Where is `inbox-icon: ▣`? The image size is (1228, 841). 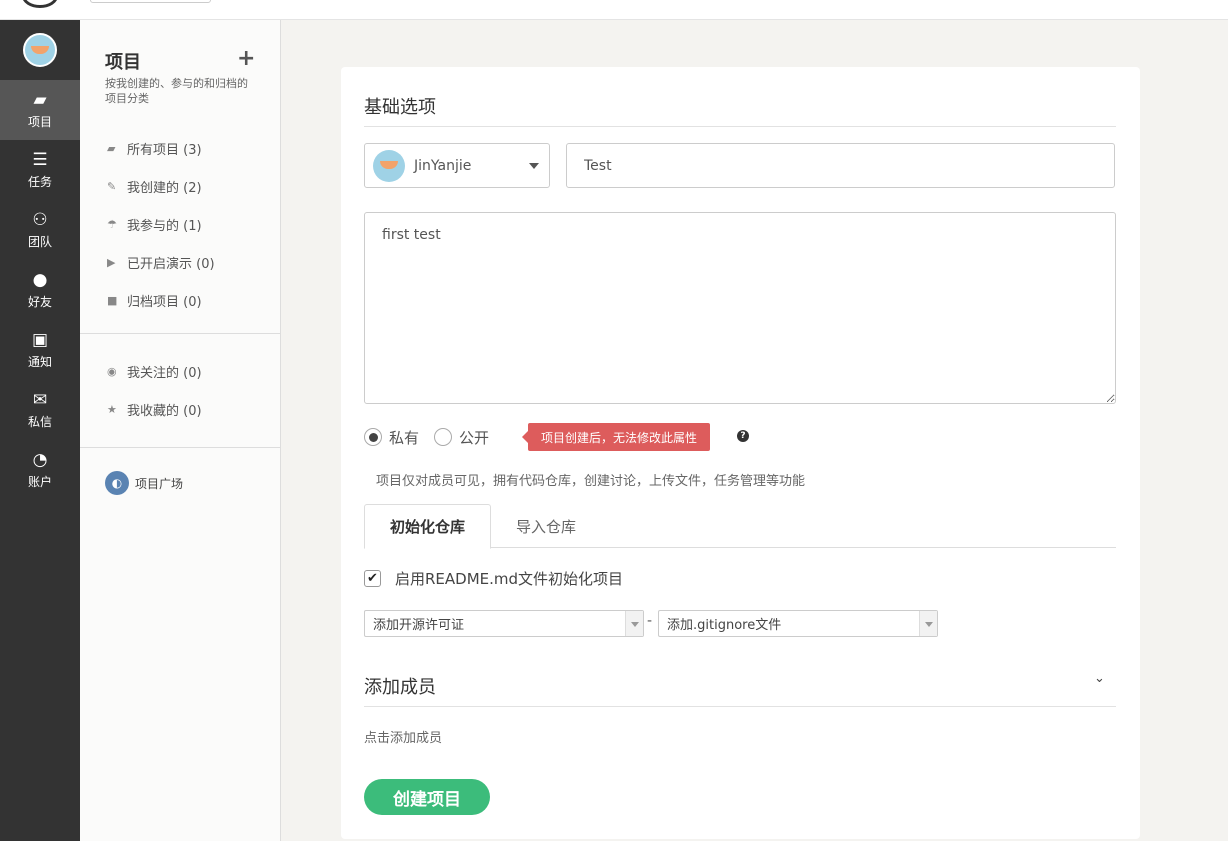 inbox-icon: ▣ is located at coordinates (40, 340).